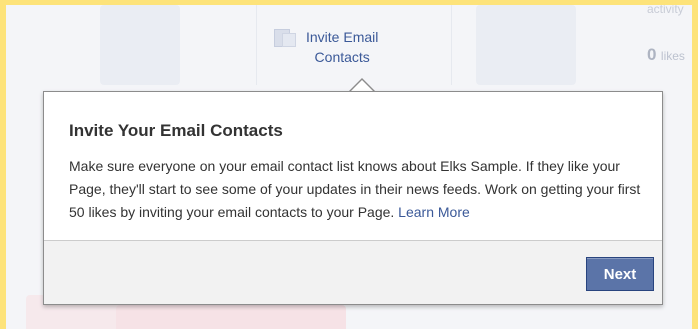 This screenshot has height=329, width=698. I want to click on invite-email-contacts-link: Invite Email Contacts, so click(326, 47).